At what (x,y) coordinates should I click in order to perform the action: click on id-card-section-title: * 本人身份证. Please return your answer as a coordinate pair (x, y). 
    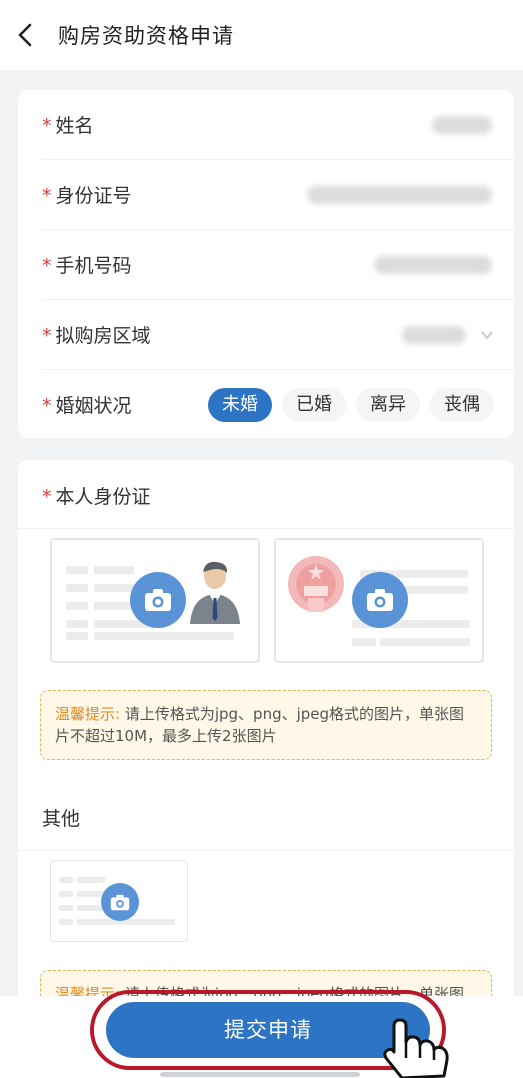
    Looking at the image, I should click on (96, 497).